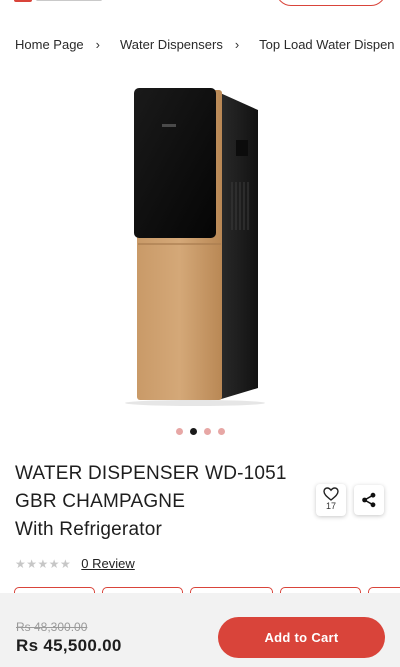 Image resolution: width=400 pixels, height=667 pixels. What do you see at coordinates (151, 473) in the screenshot?
I see `product-title-line-1: WATER DISPENSER WD-1051` at bounding box center [151, 473].